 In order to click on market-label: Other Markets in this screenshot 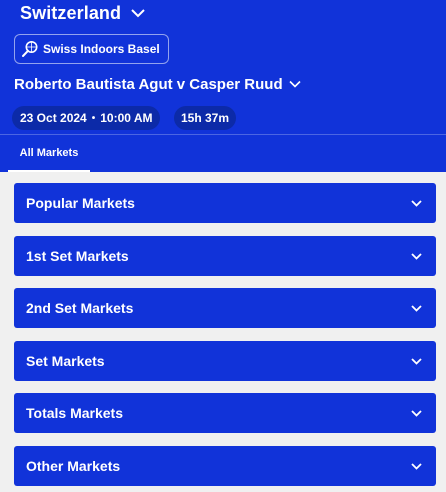, I will do `click(73, 466)`.